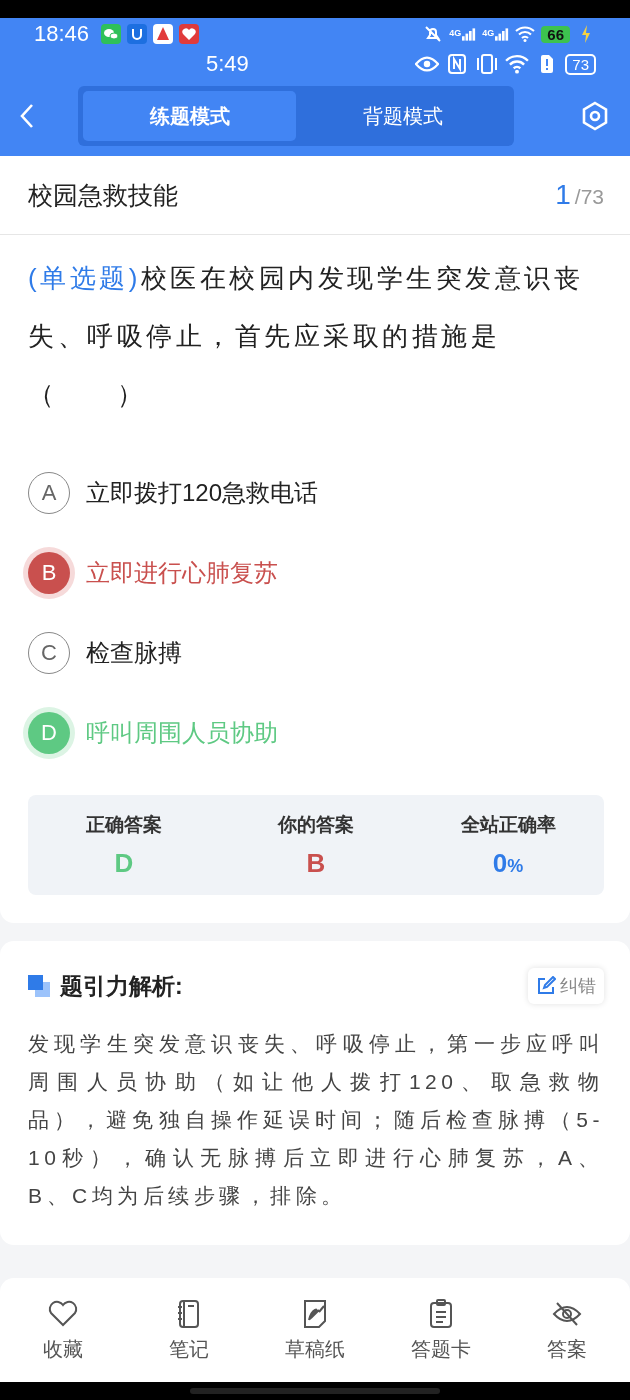 This screenshot has width=630, height=1400. Describe the element at coordinates (124, 824) in the screenshot. I see `stat-label: 正确答案` at that location.